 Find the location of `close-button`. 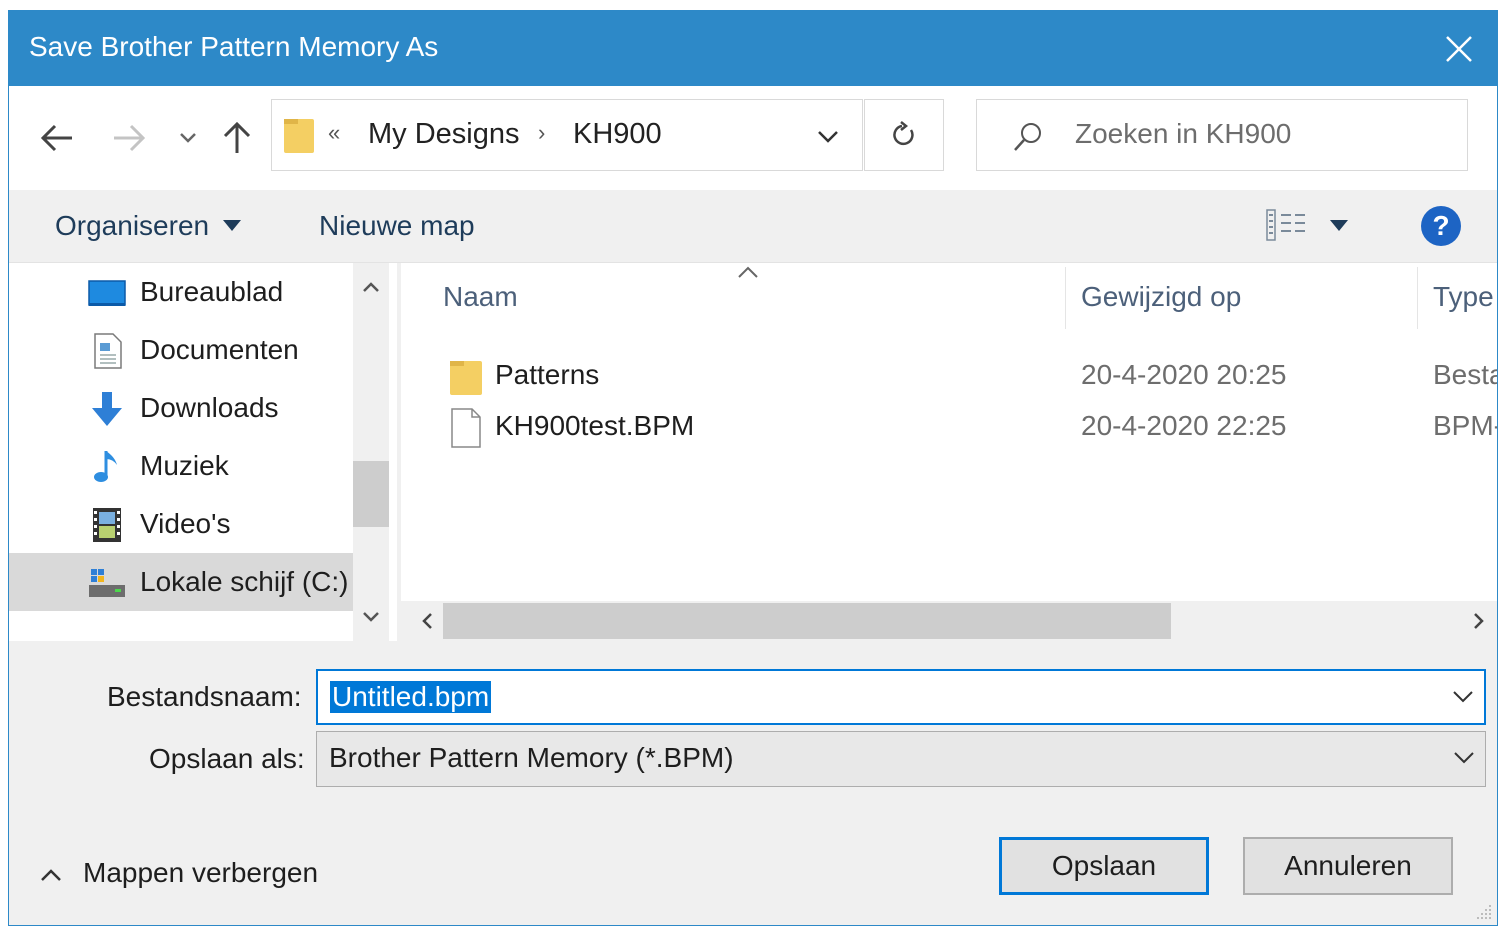

close-button is located at coordinates (1459, 49).